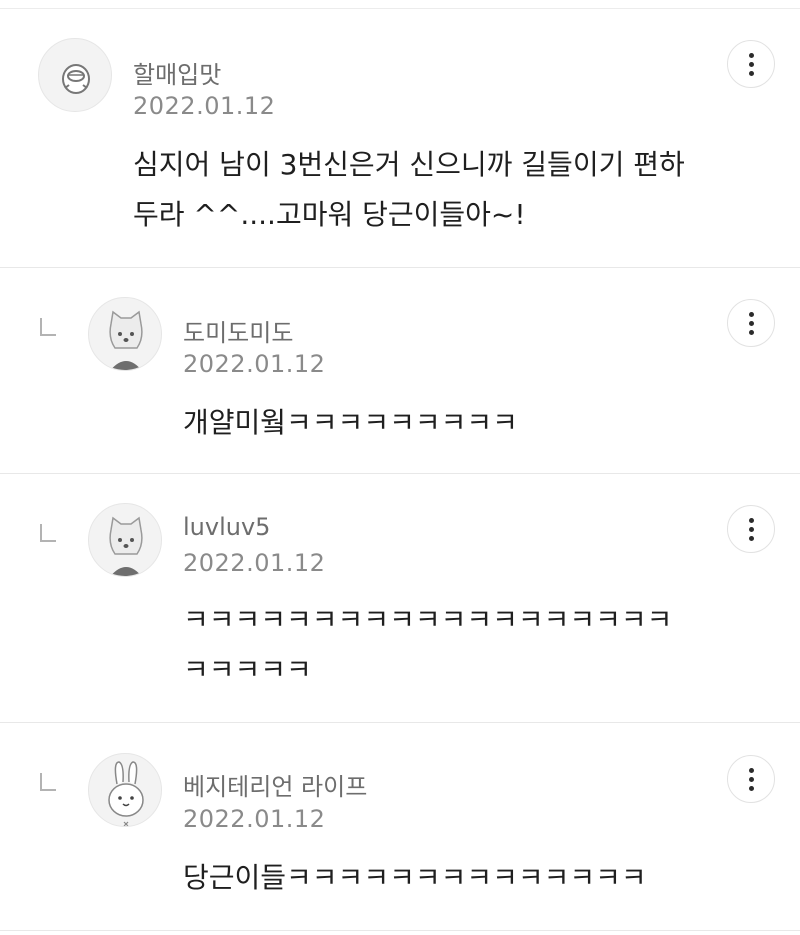  I want to click on comment-author: luvluv5, so click(226, 527).